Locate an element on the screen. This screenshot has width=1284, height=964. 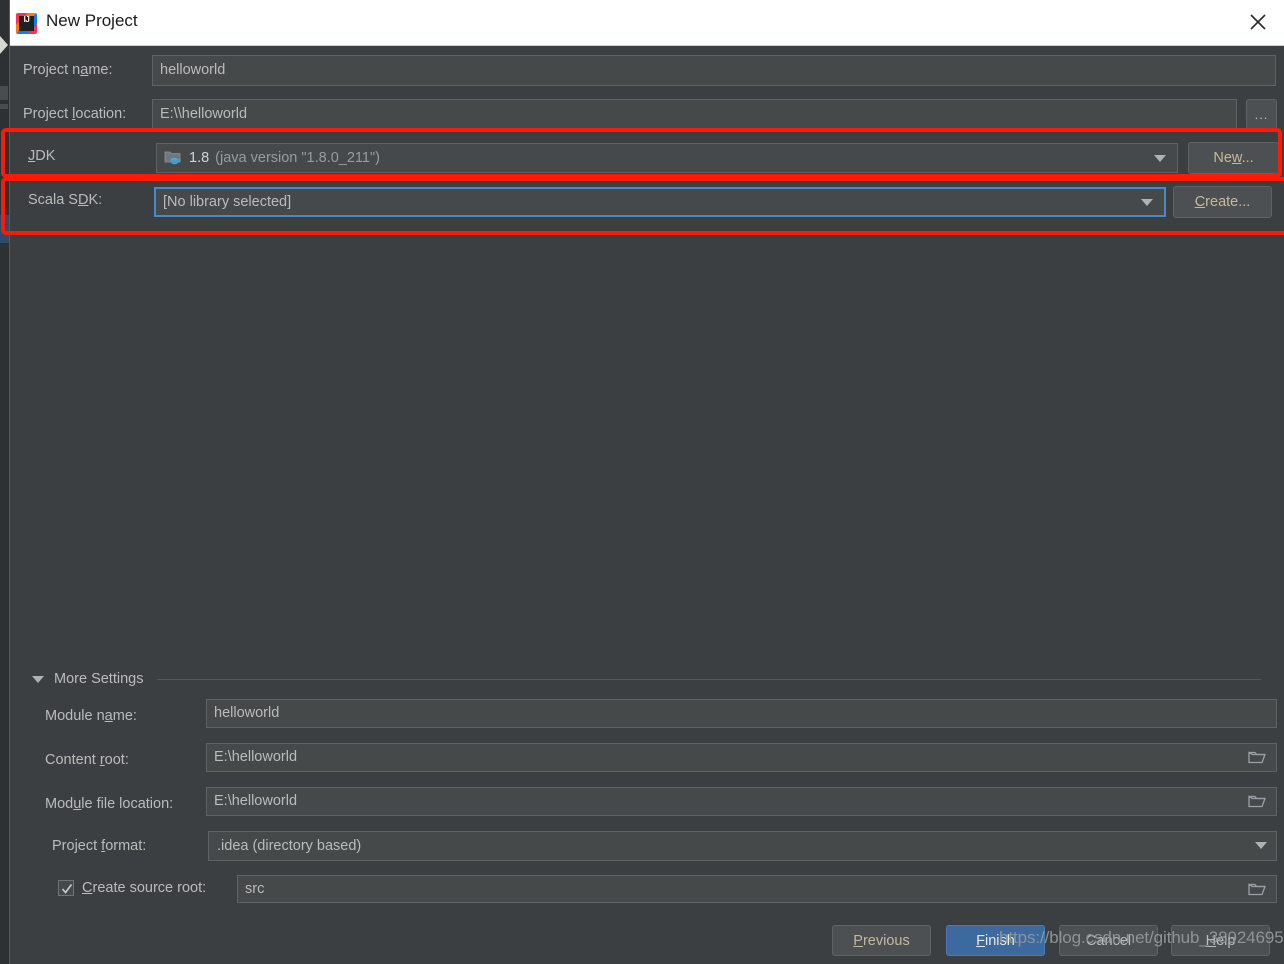
more-settings-label: More Settings is located at coordinates (99, 679).